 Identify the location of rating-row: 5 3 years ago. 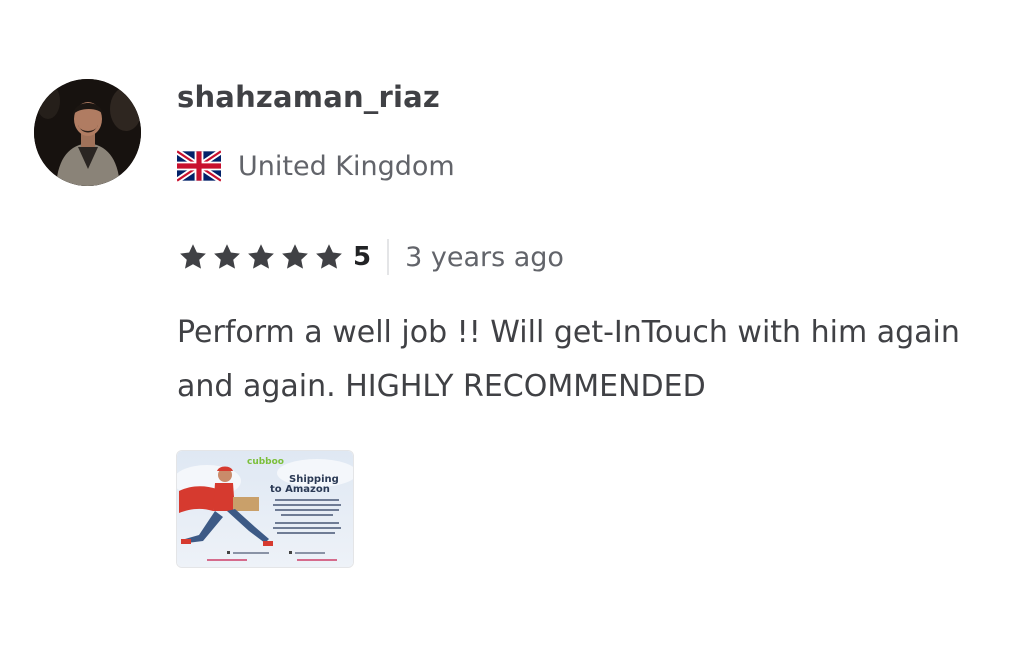
(370, 257).